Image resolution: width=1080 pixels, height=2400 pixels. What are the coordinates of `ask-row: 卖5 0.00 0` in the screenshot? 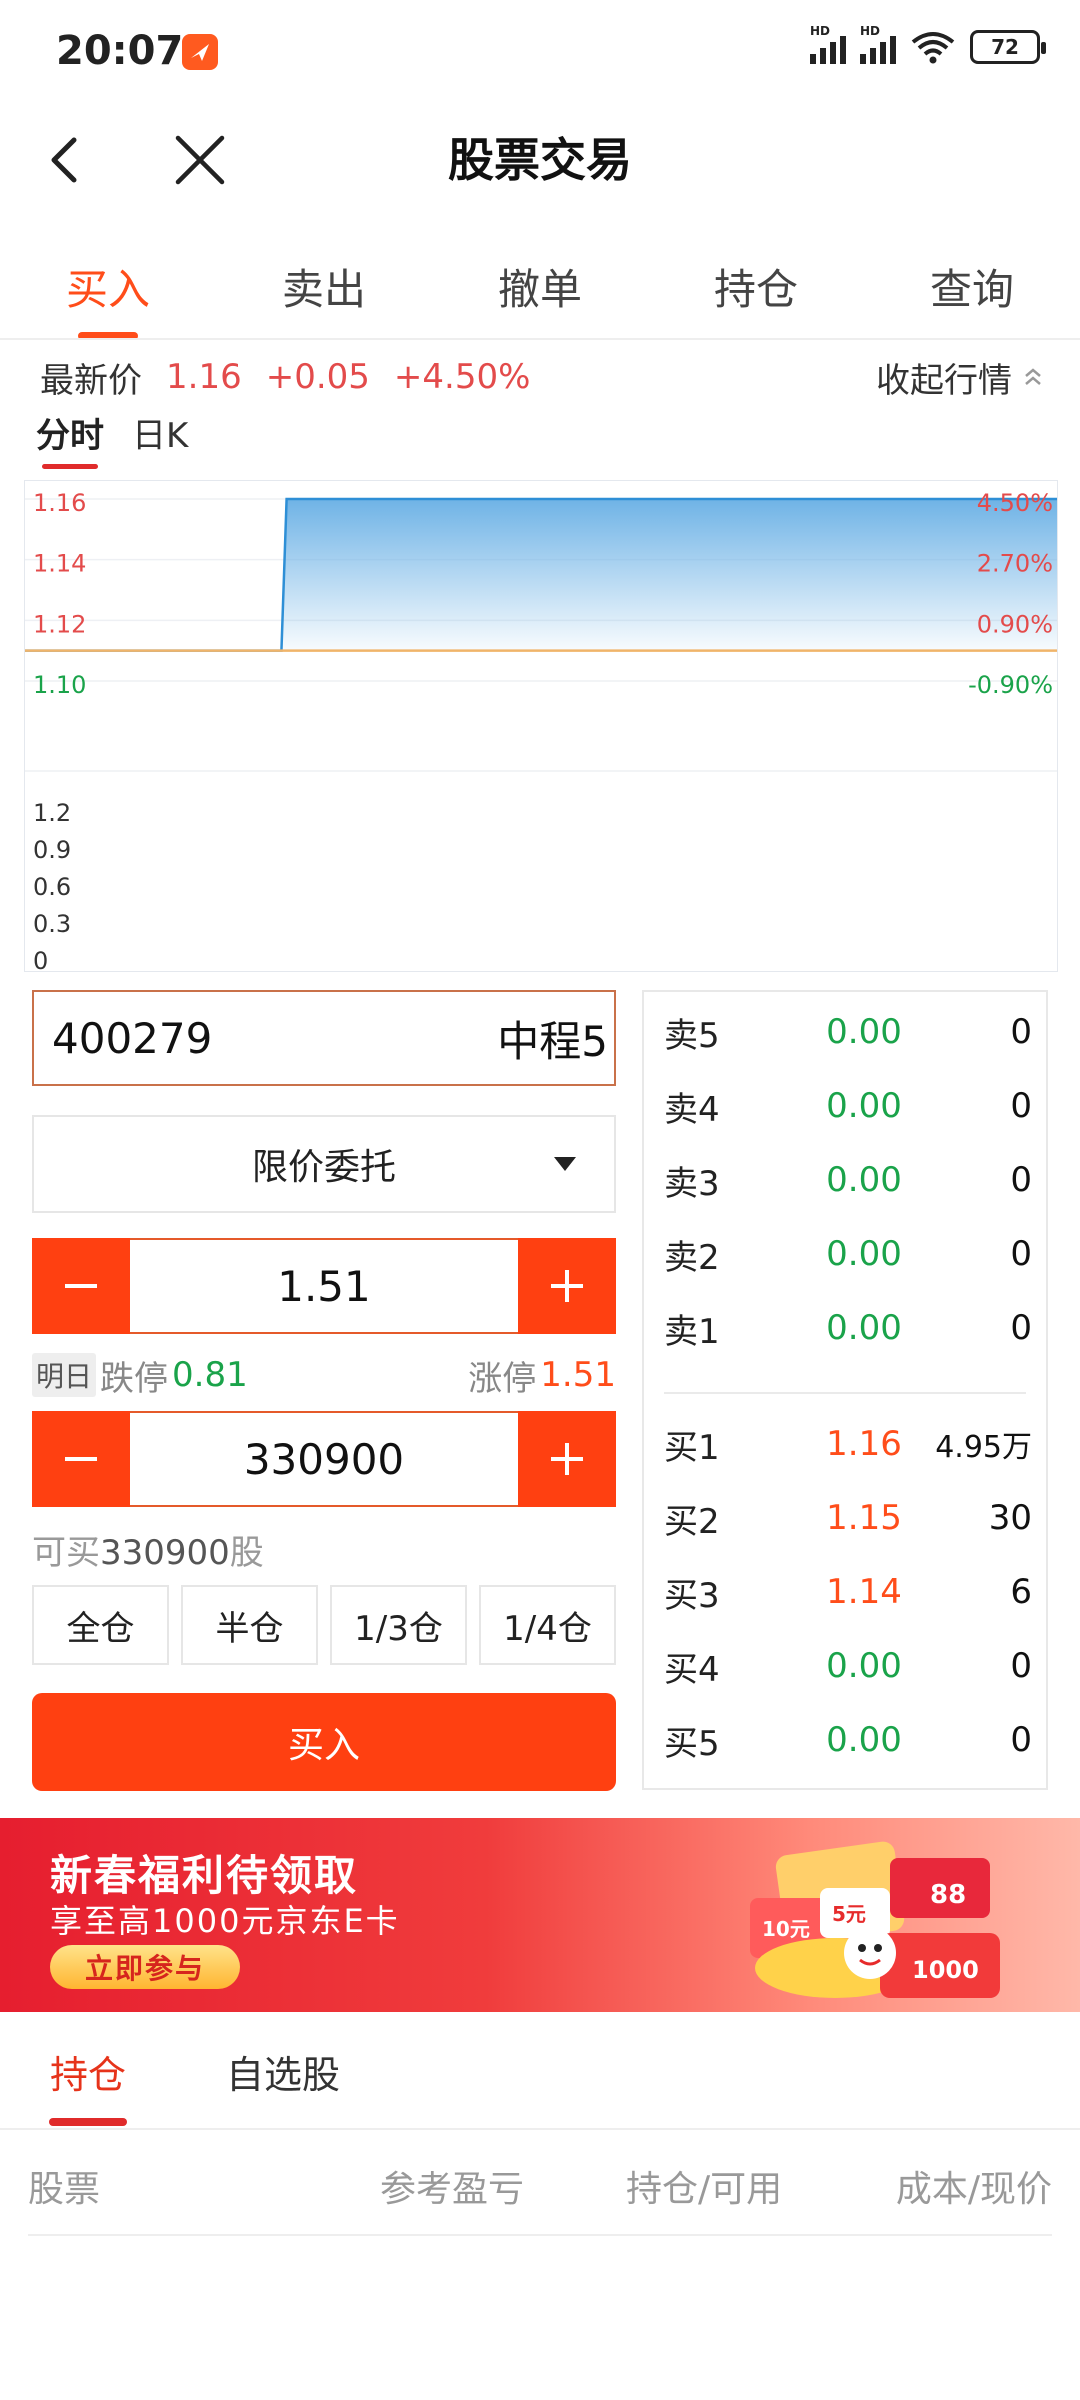 It's located at (847, 1032).